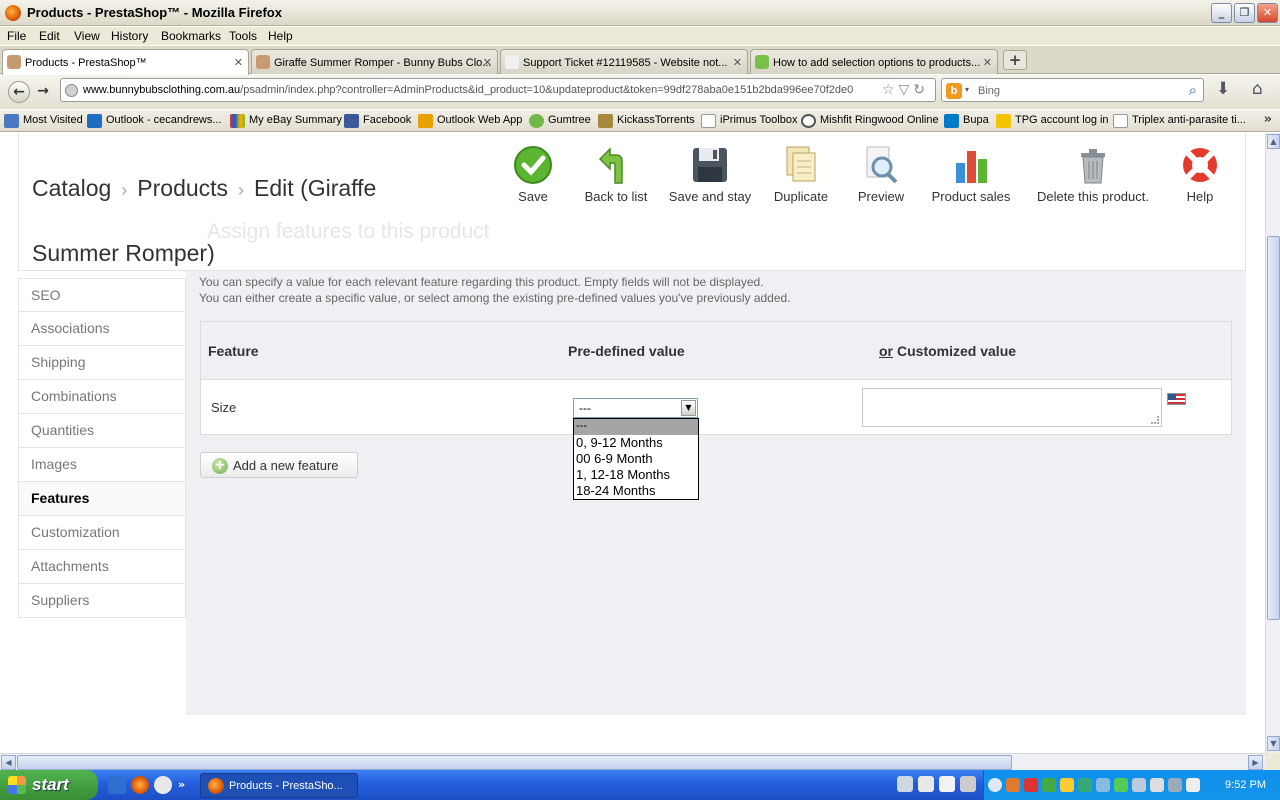 The height and width of the screenshot is (800, 1280). I want to click on back-arrow-icon: ←, so click(19, 92).